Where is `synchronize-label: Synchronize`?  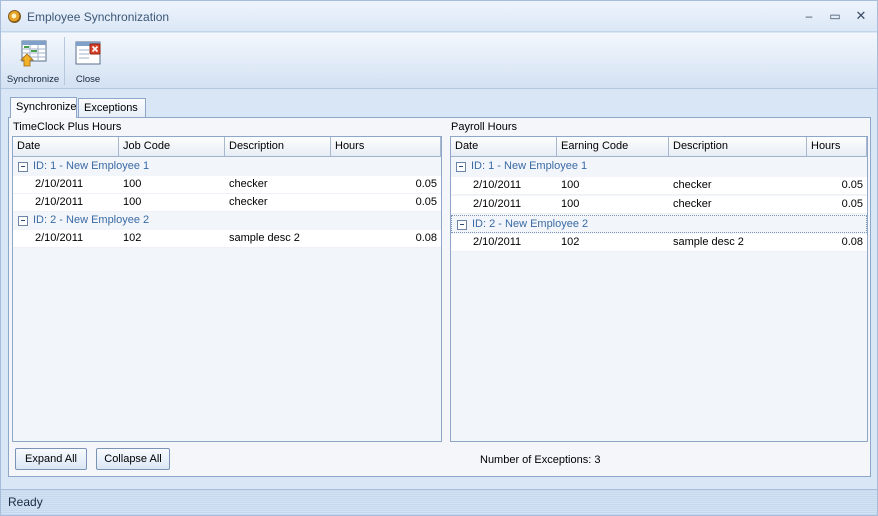 synchronize-label: Synchronize is located at coordinates (33, 79).